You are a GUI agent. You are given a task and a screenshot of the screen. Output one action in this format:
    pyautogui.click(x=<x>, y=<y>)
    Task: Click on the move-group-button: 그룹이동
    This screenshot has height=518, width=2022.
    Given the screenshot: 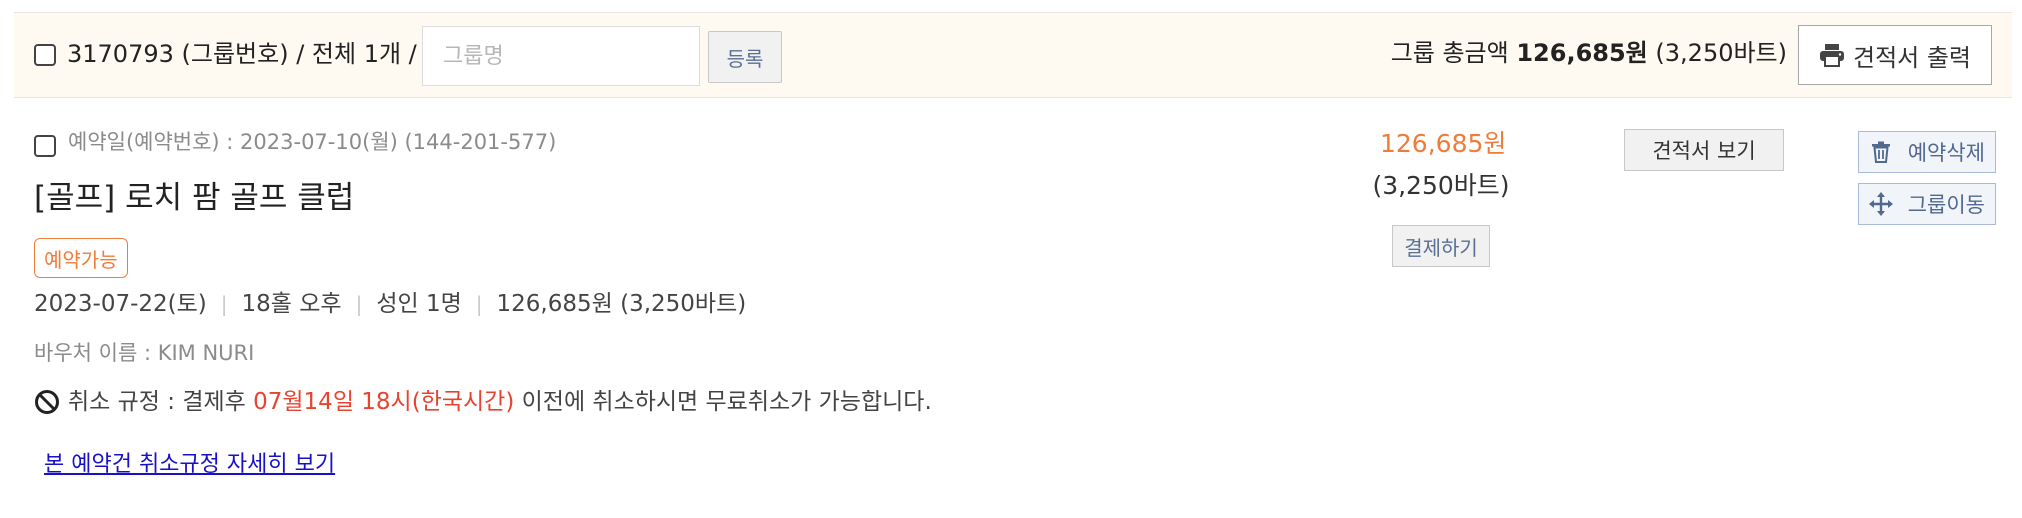 What is the action you would take?
    pyautogui.click(x=1927, y=204)
    